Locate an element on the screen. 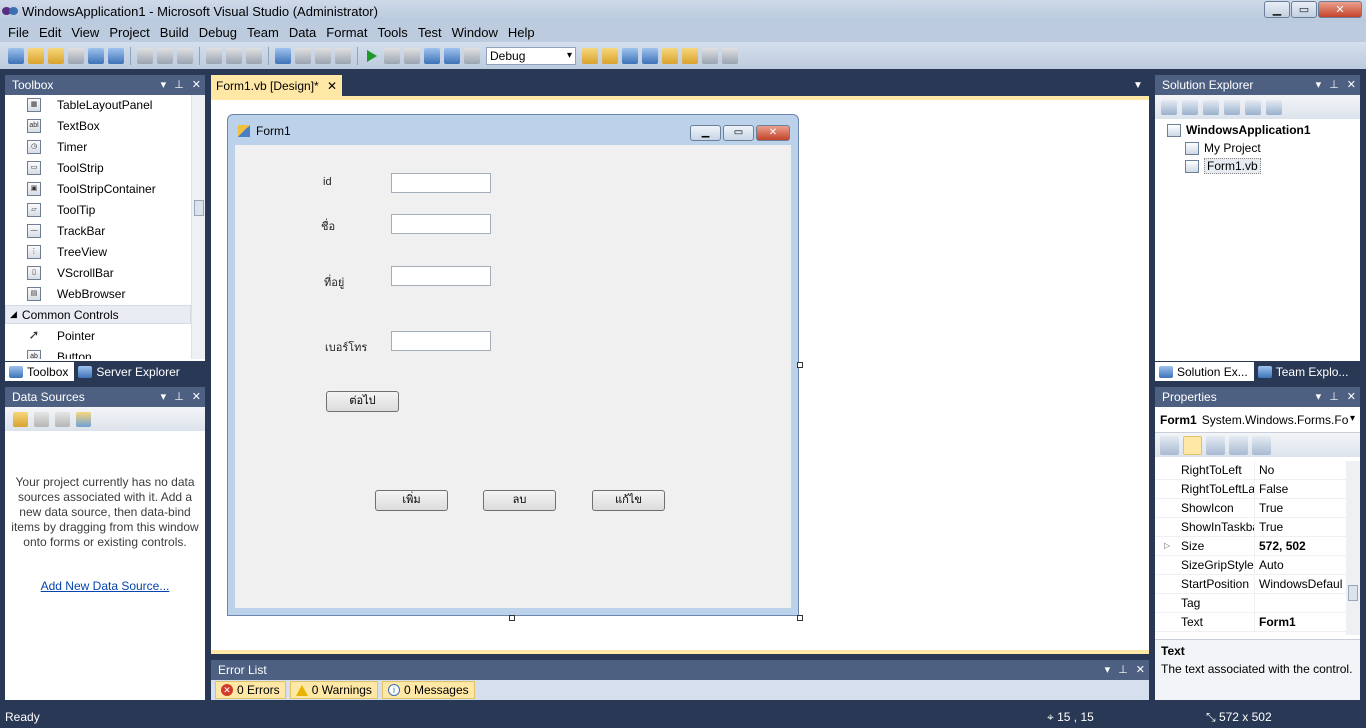  property-row: Tag is located at coordinates (1250, 603).